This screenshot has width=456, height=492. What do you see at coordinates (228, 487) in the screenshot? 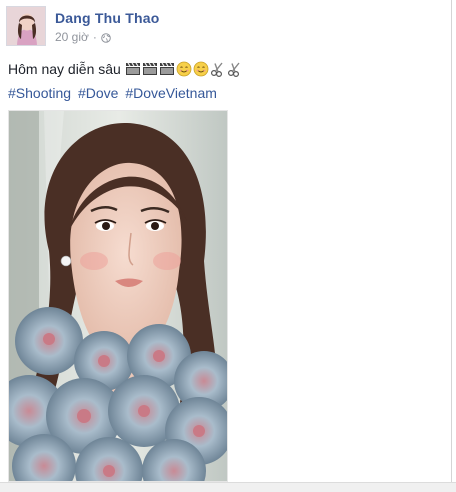
I see `bottom-scroll-edge` at bounding box center [228, 487].